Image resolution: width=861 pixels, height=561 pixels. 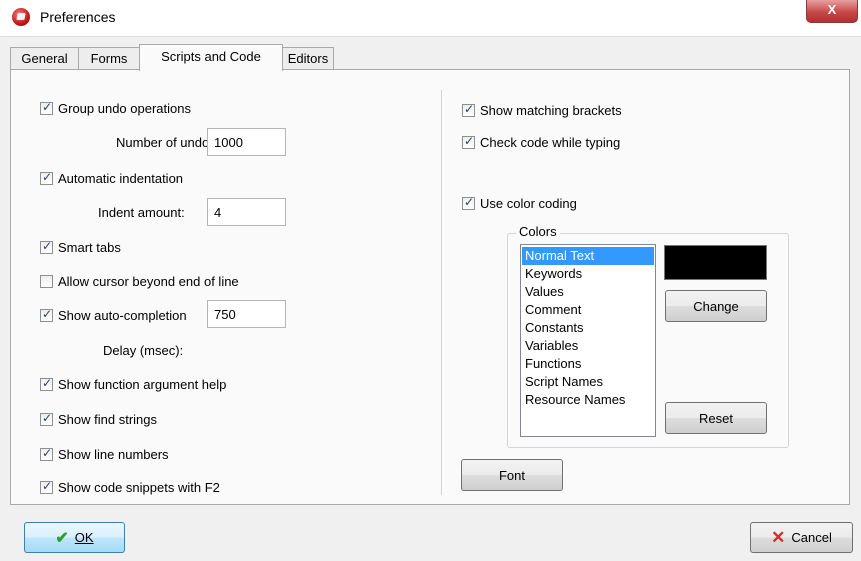 I want to click on function-help-checkbox: Show function argument help, so click(x=133, y=384).